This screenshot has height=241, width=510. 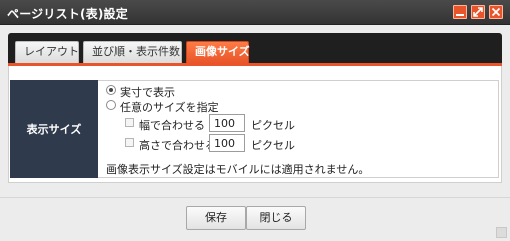 I want to click on minimize-button, so click(x=460, y=12).